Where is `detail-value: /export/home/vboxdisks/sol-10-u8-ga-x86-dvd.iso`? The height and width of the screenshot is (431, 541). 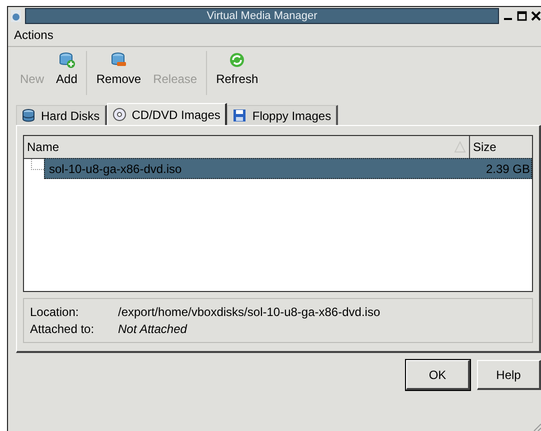
detail-value: /export/home/vboxdisks/sol-10-u8-ga-x86-dvd.iso is located at coordinates (249, 312).